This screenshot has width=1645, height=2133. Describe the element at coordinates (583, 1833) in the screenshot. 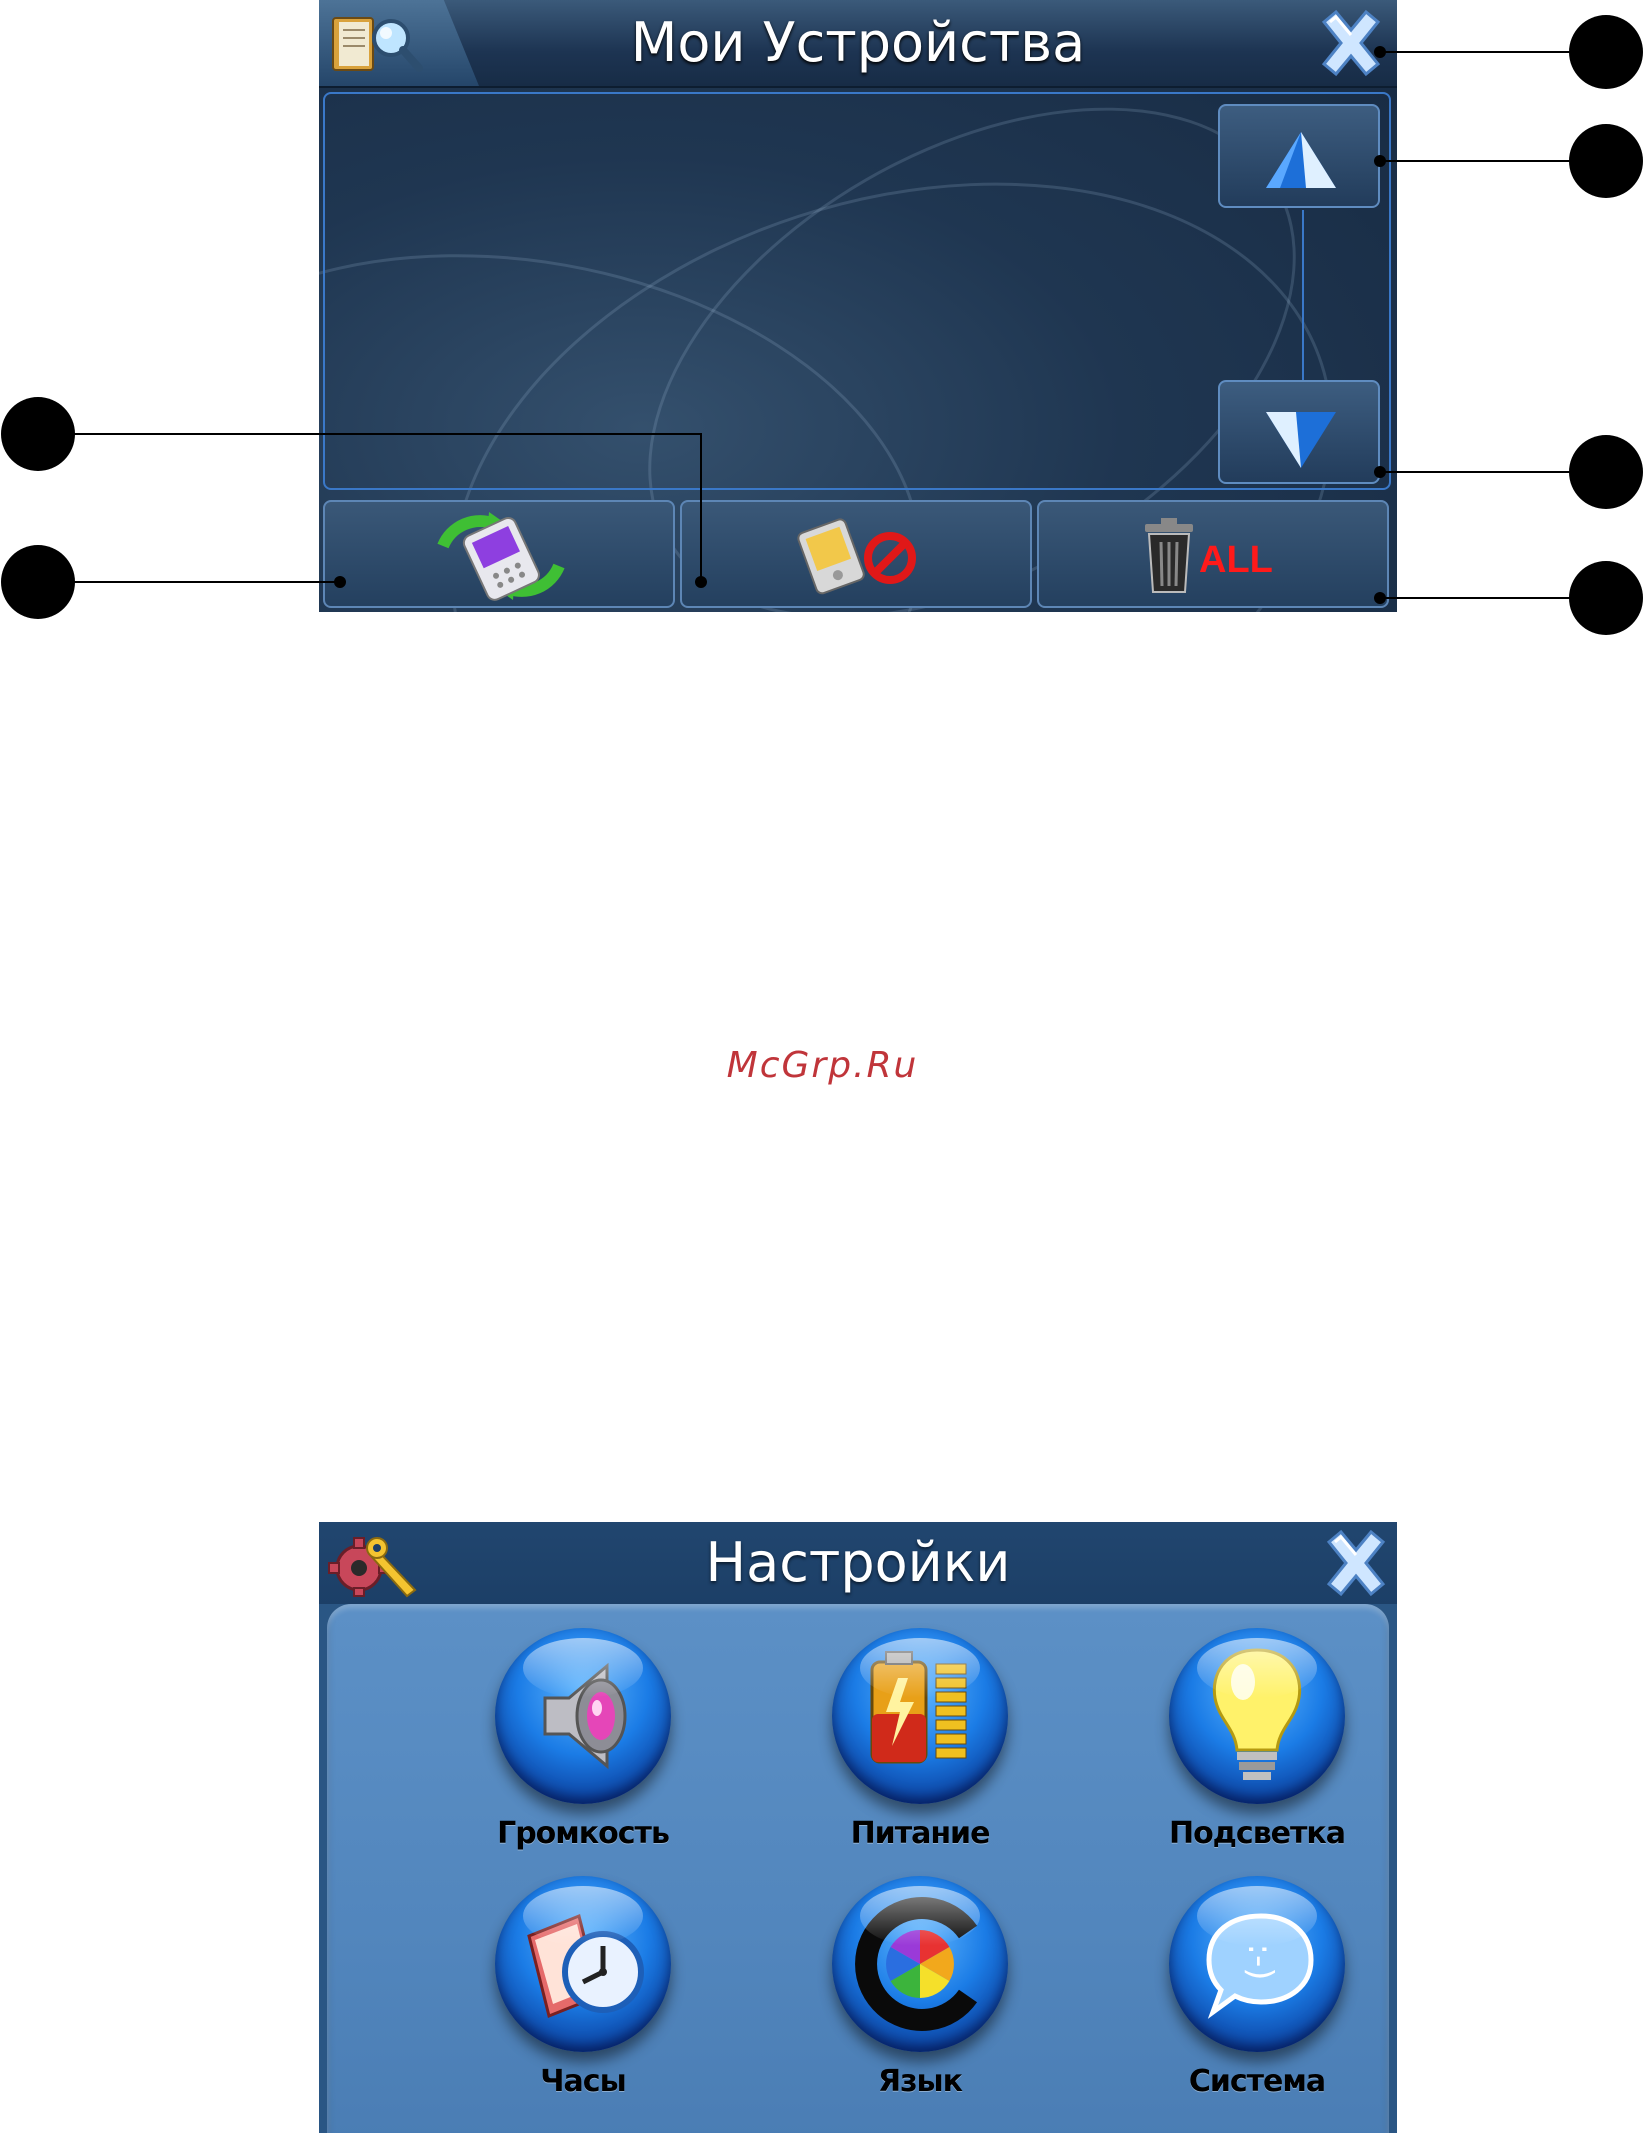

I see `tile-label: Громкость` at that location.